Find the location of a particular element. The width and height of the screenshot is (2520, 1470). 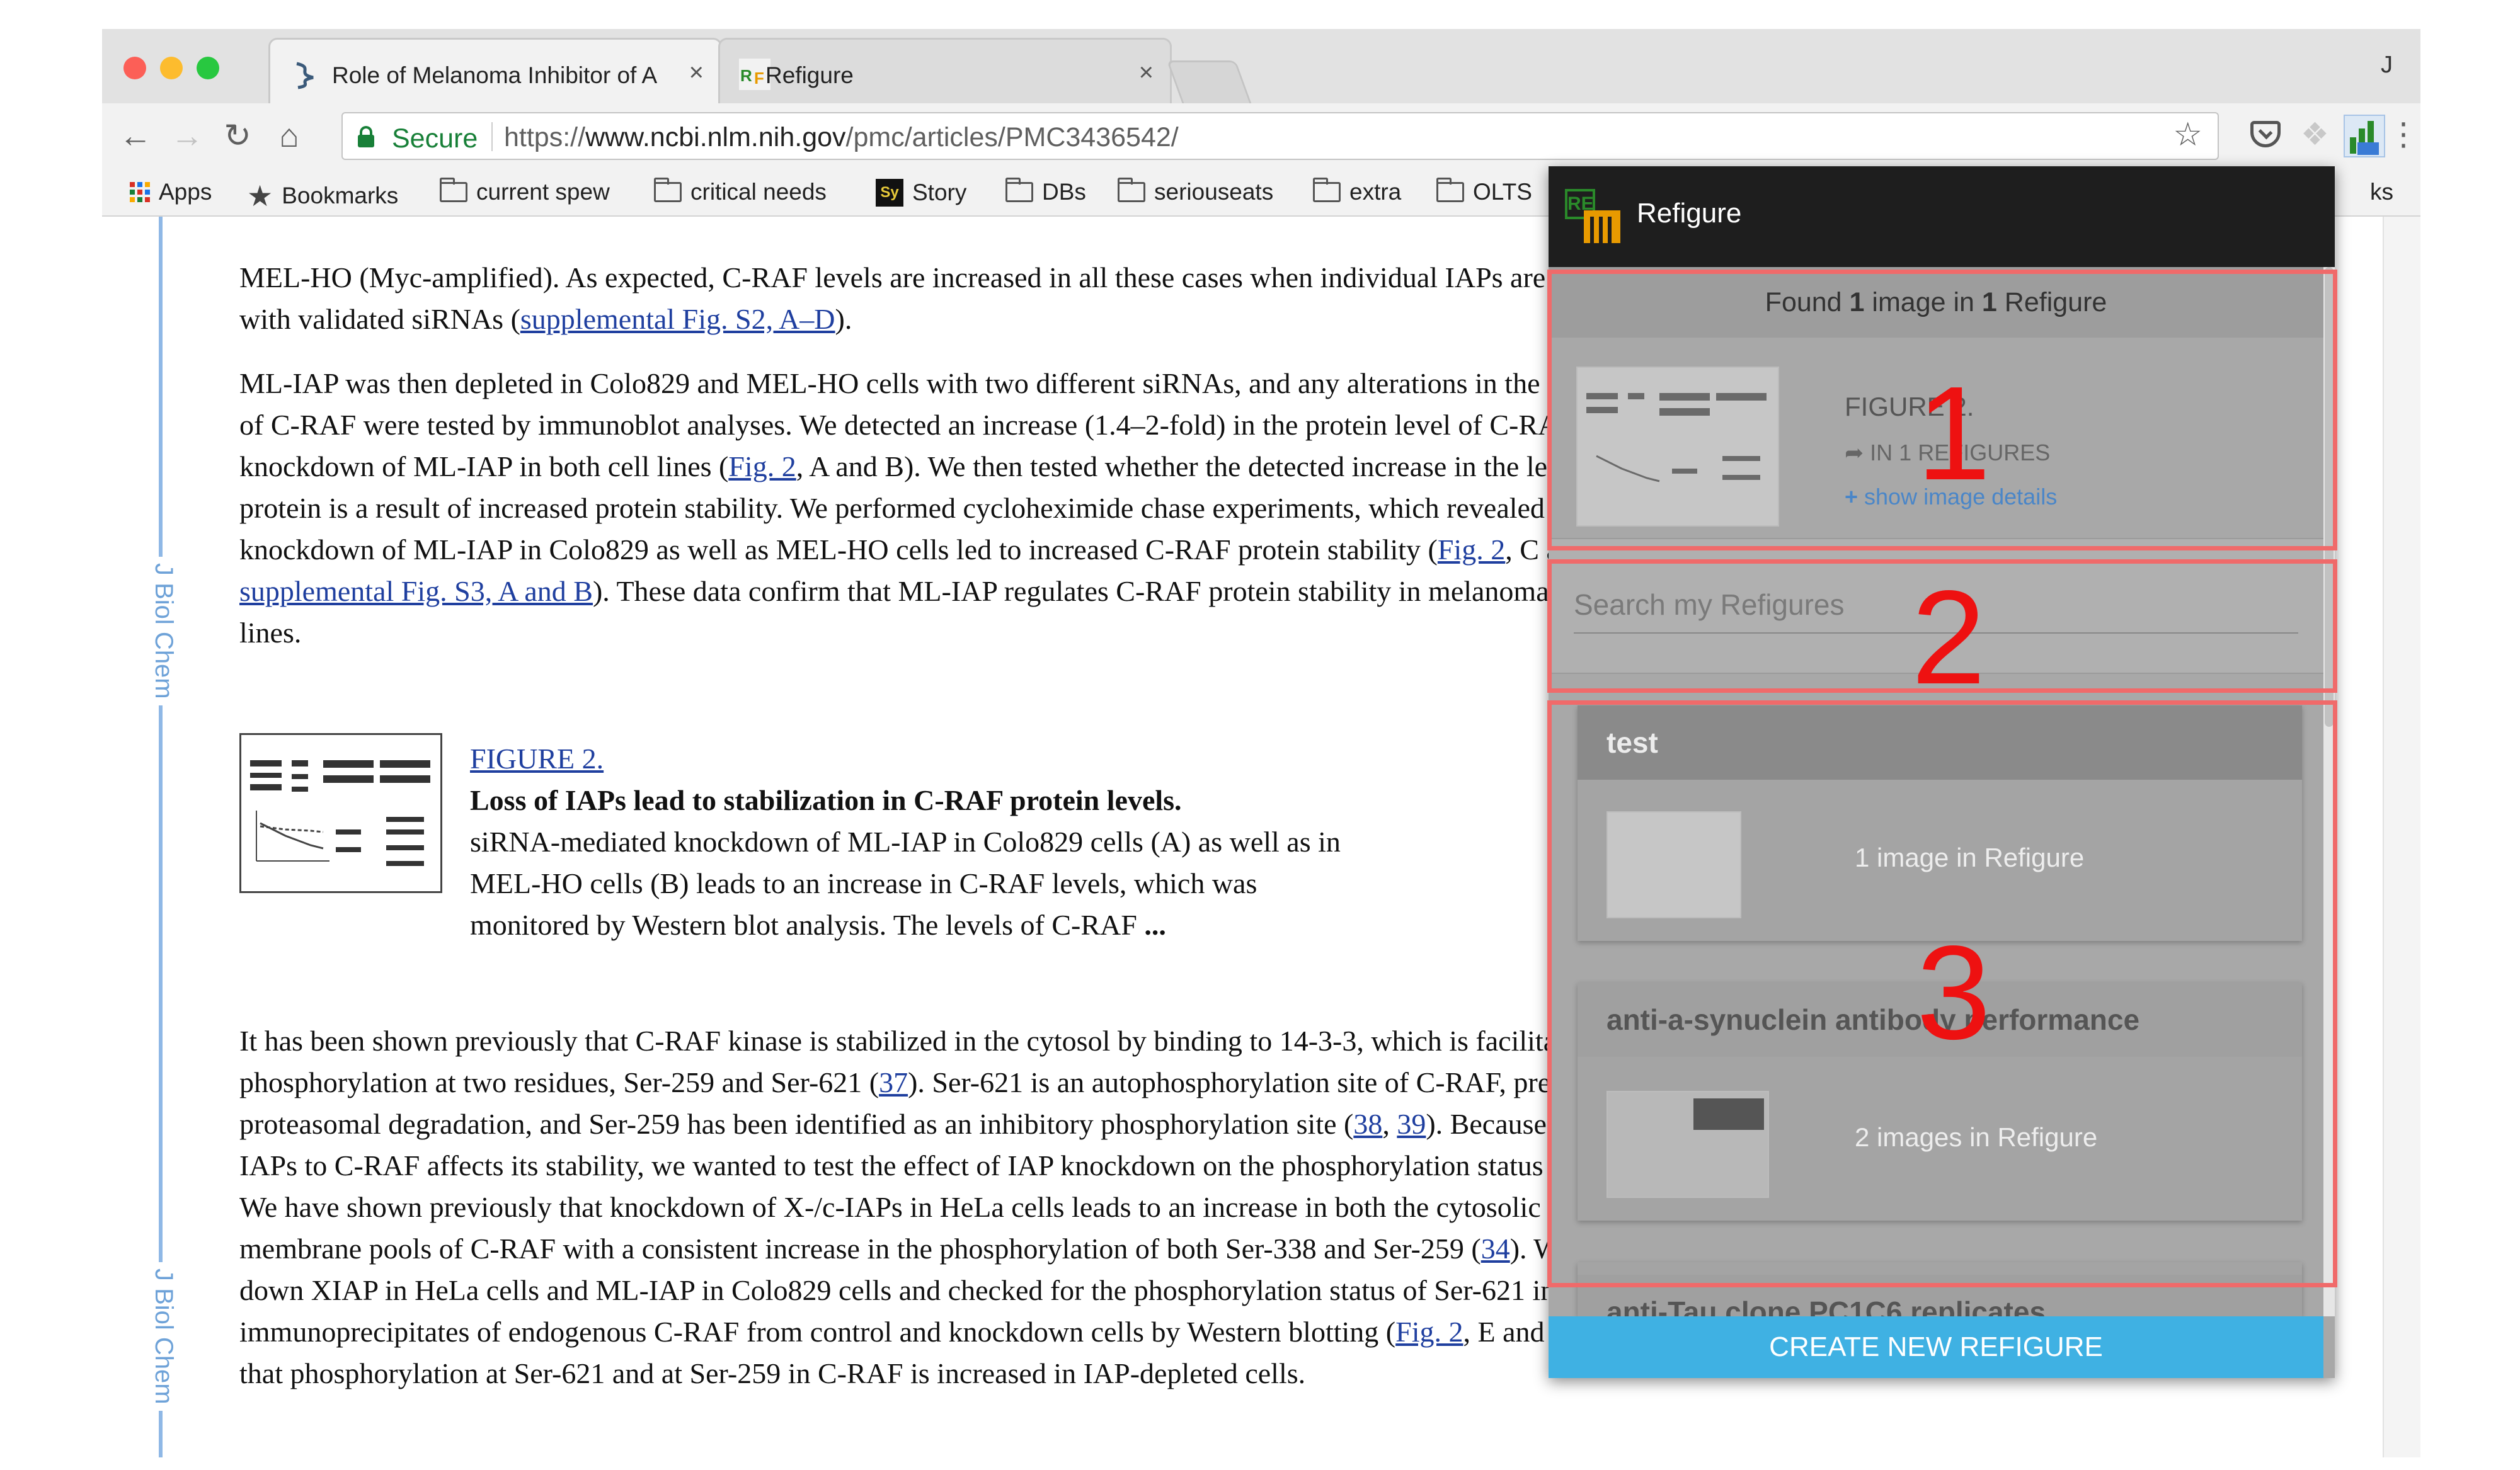

star-icon: ★ is located at coordinates (260, 195).